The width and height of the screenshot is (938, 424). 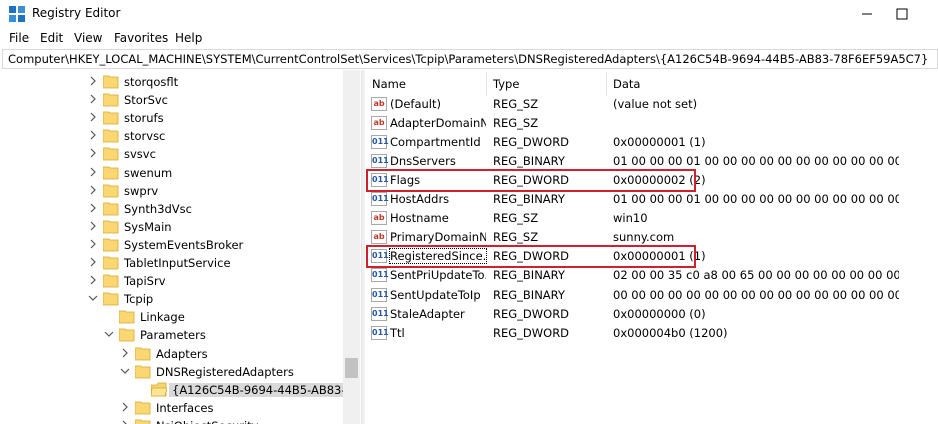 I want to click on value-data: win10, so click(x=630, y=218).